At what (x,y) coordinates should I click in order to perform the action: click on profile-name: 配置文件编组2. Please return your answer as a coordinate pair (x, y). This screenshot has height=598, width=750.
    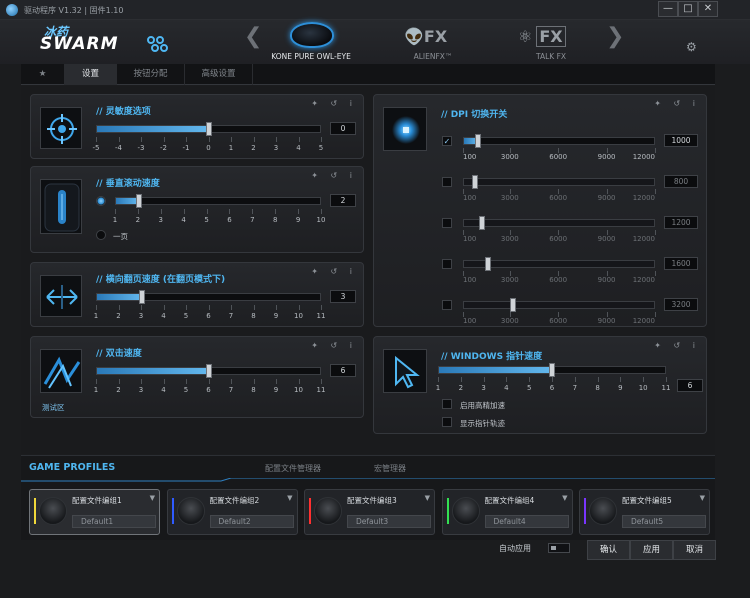
    Looking at the image, I should click on (234, 500).